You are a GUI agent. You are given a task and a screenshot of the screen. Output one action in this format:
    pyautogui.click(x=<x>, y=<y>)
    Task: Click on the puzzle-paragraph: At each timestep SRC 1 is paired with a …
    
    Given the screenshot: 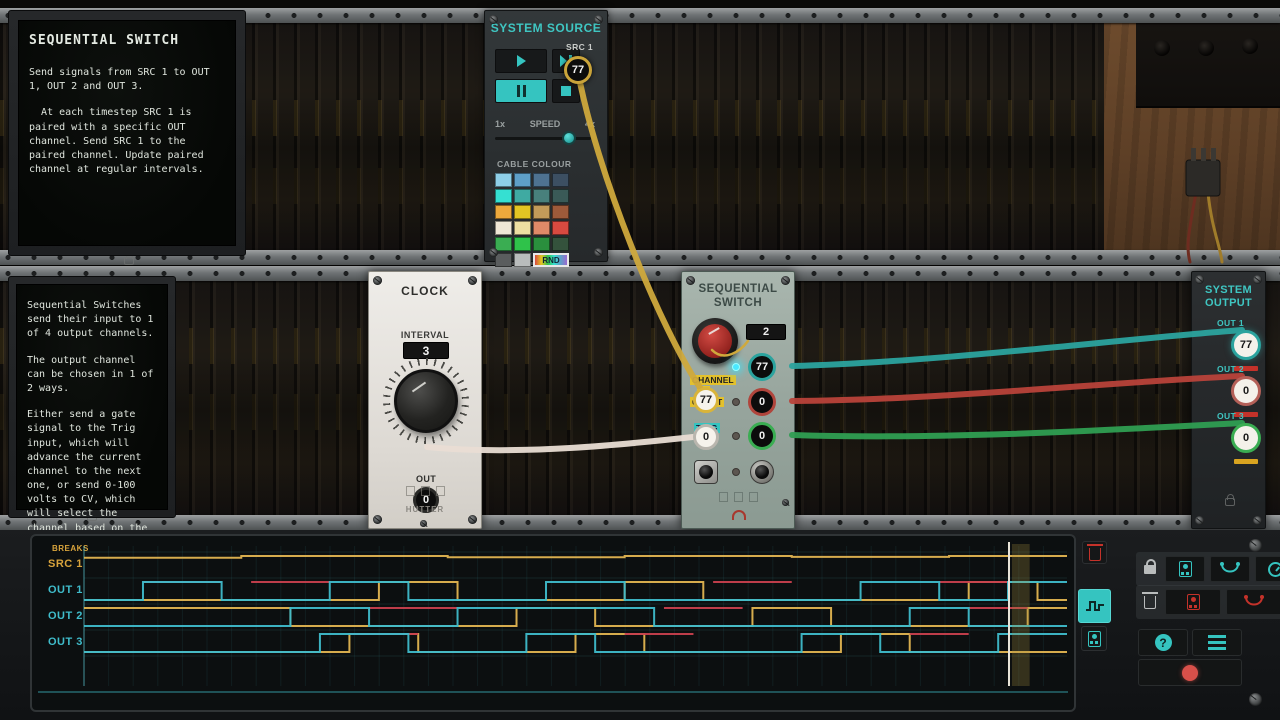 What is the action you would take?
    pyautogui.click(x=119, y=141)
    